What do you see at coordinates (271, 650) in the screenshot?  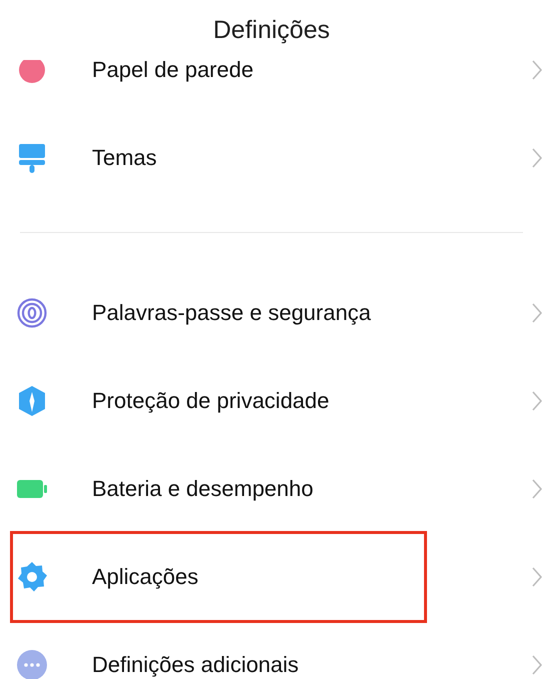 I see `settings-item: Definições adicionais` at bounding box center [271, 650].